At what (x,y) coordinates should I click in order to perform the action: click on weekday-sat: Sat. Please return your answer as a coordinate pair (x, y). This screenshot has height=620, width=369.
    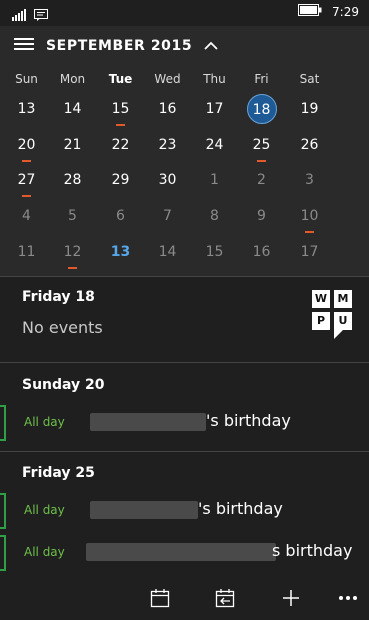
    Looking at the image, I should click on (309, 79).